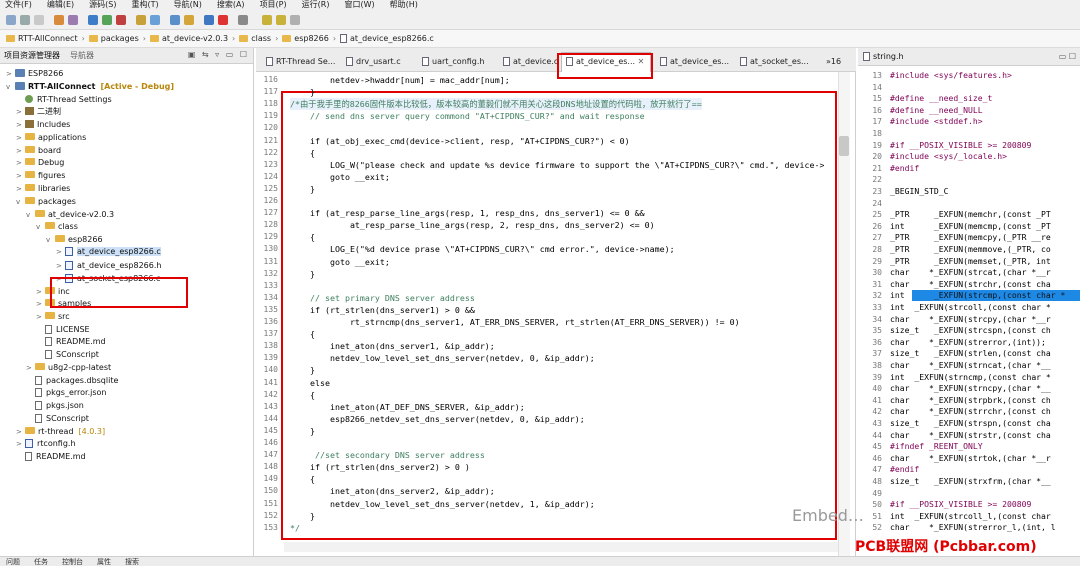  I want to click on flash-icon, so click(189, 20).